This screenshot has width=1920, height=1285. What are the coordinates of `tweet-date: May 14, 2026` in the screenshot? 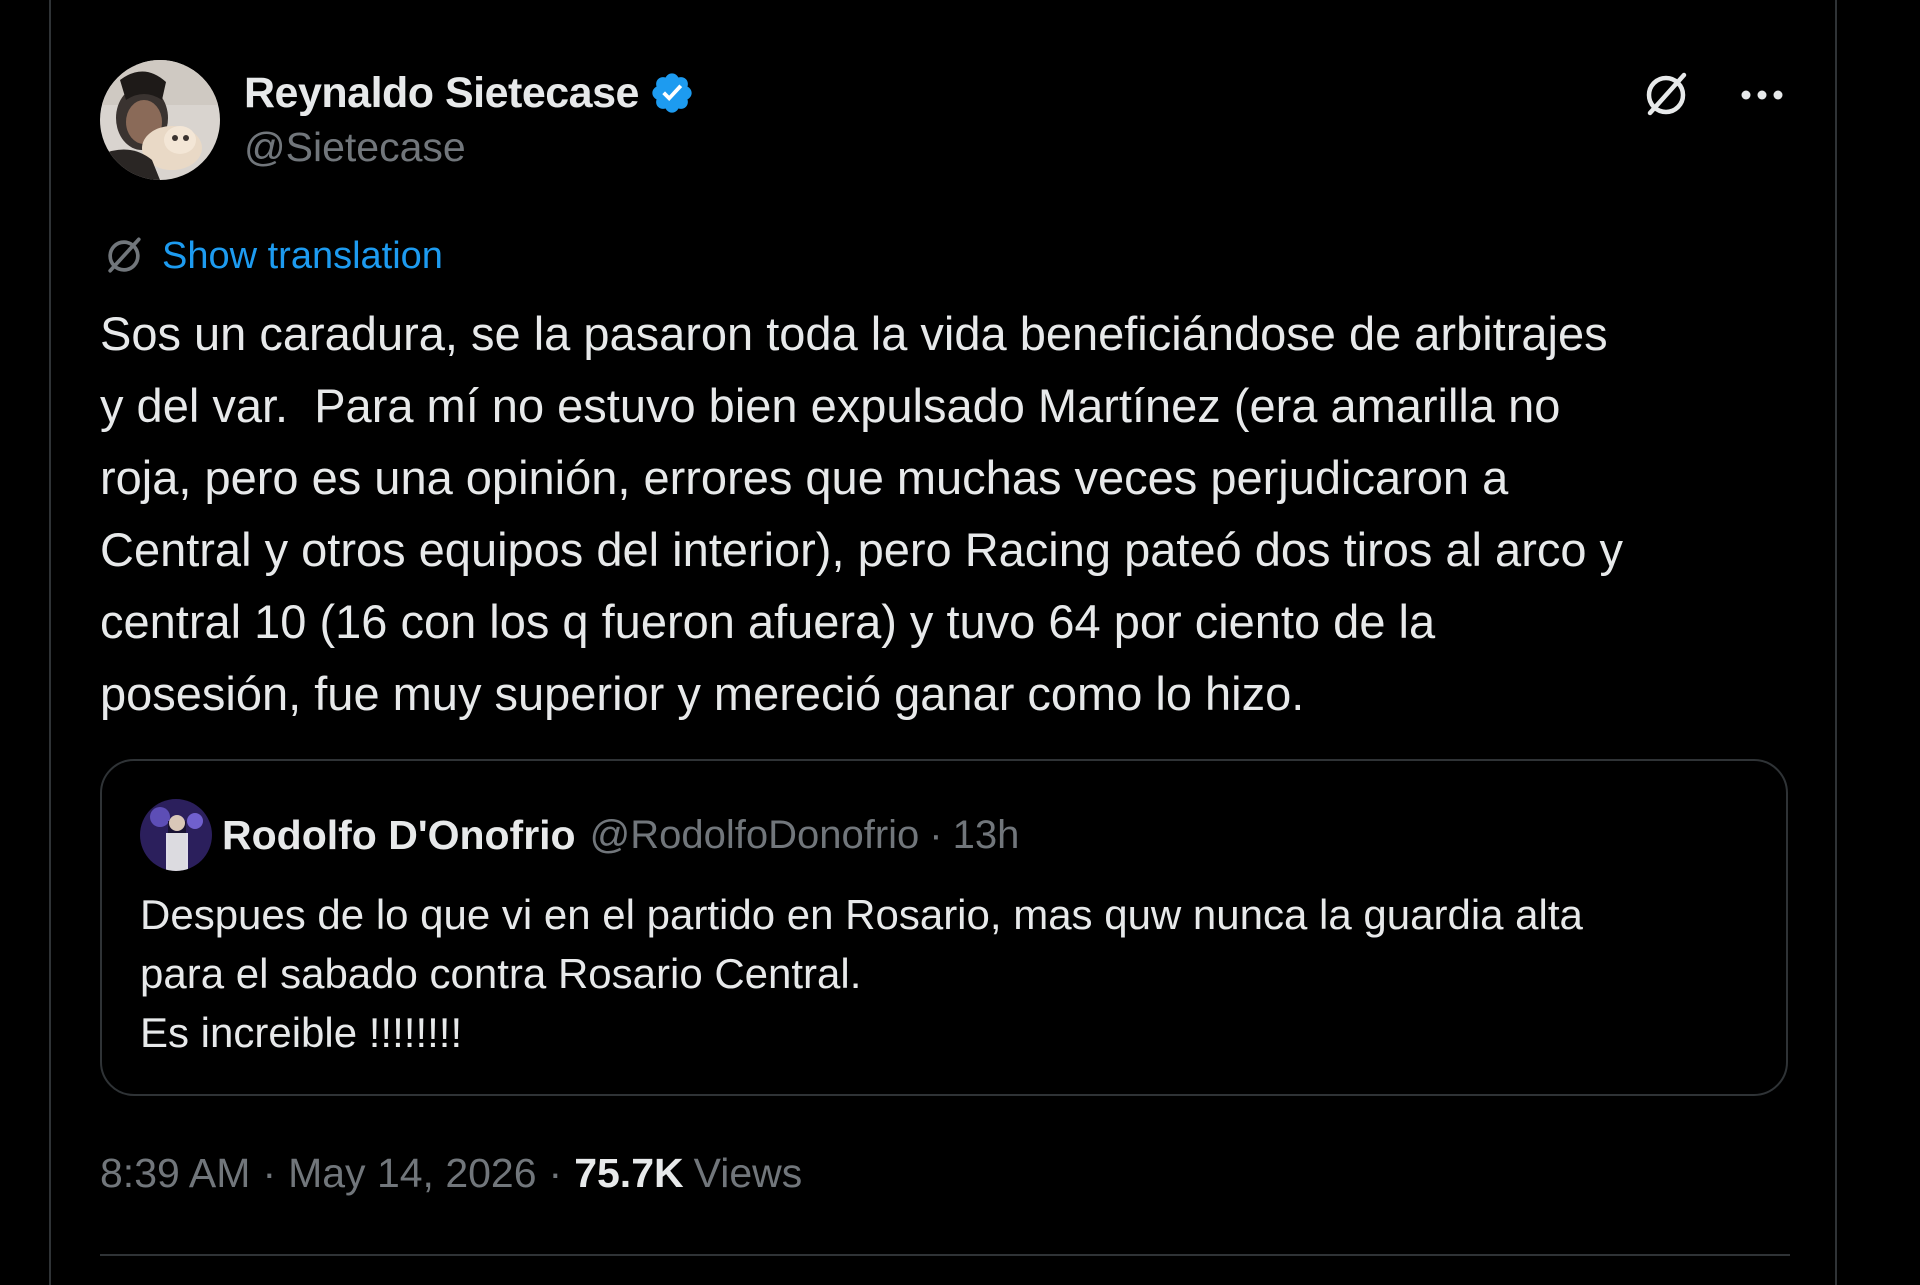 It's located at (412, 1173).